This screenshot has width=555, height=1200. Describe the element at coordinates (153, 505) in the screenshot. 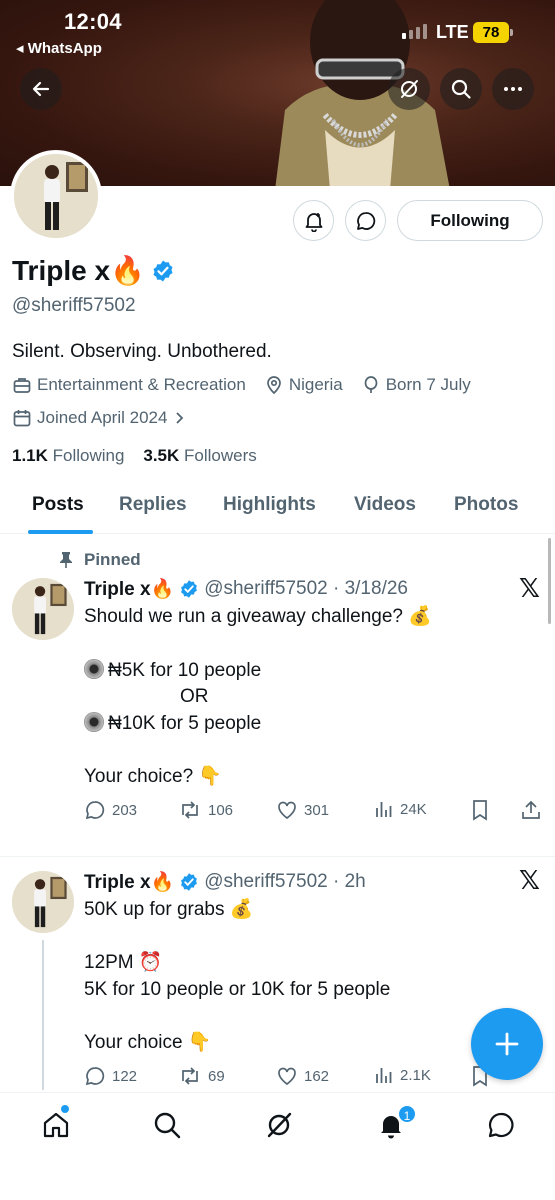

I see `tab-replies: Replies` at that location.